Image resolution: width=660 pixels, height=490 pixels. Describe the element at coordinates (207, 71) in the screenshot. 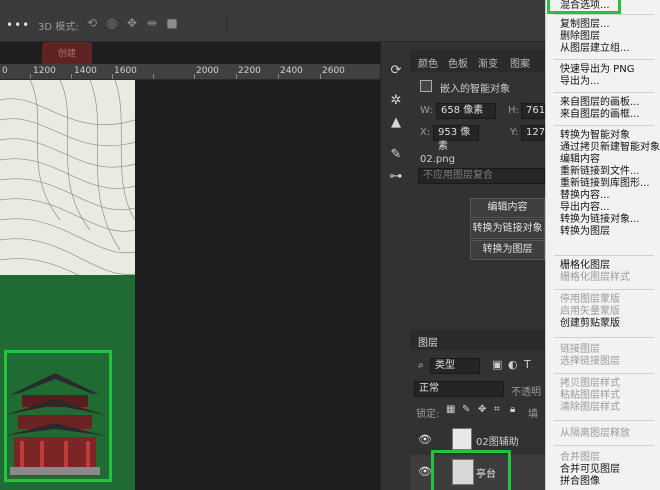

I see `ruler-label: 2000` at that location.